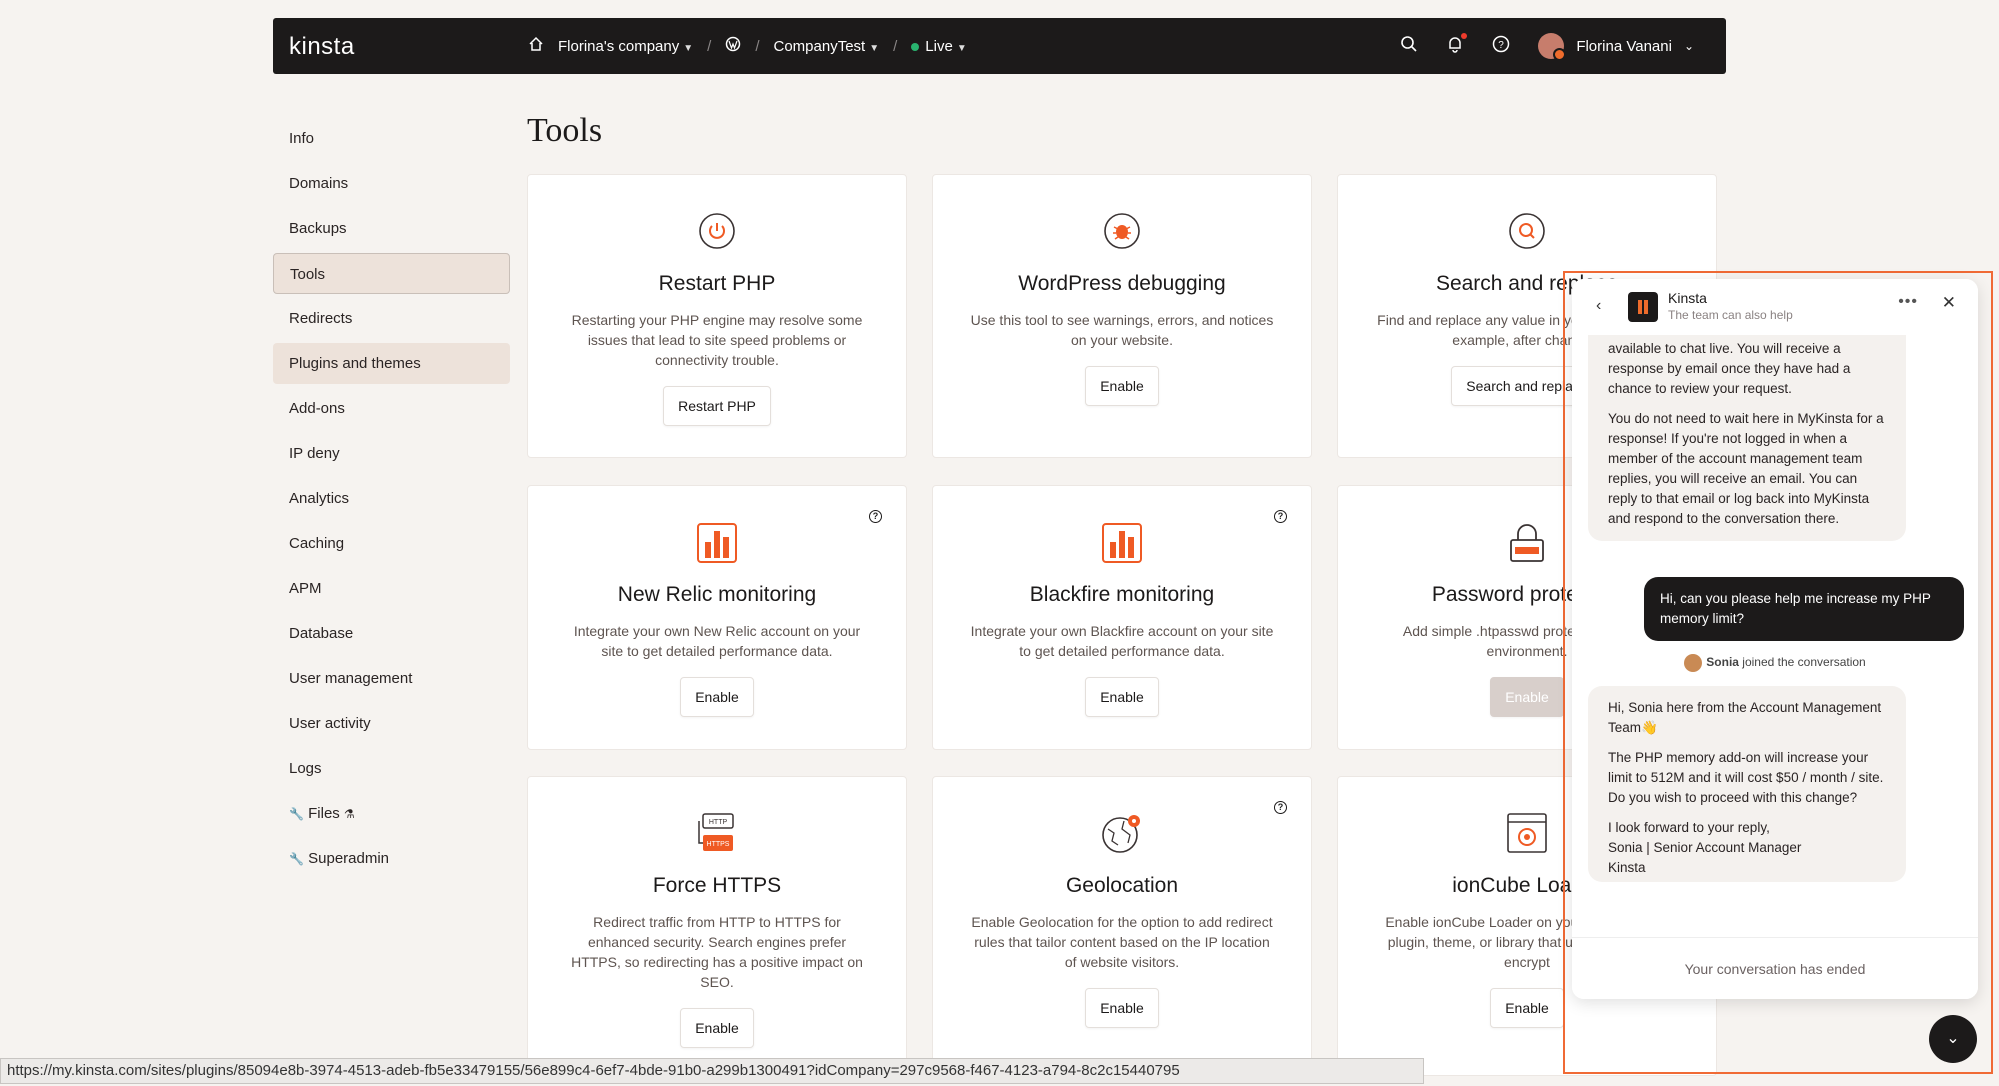 This screenshot has width=1999, height=1086. I want to click on card-title: Restart PHP, so click(717, 283).